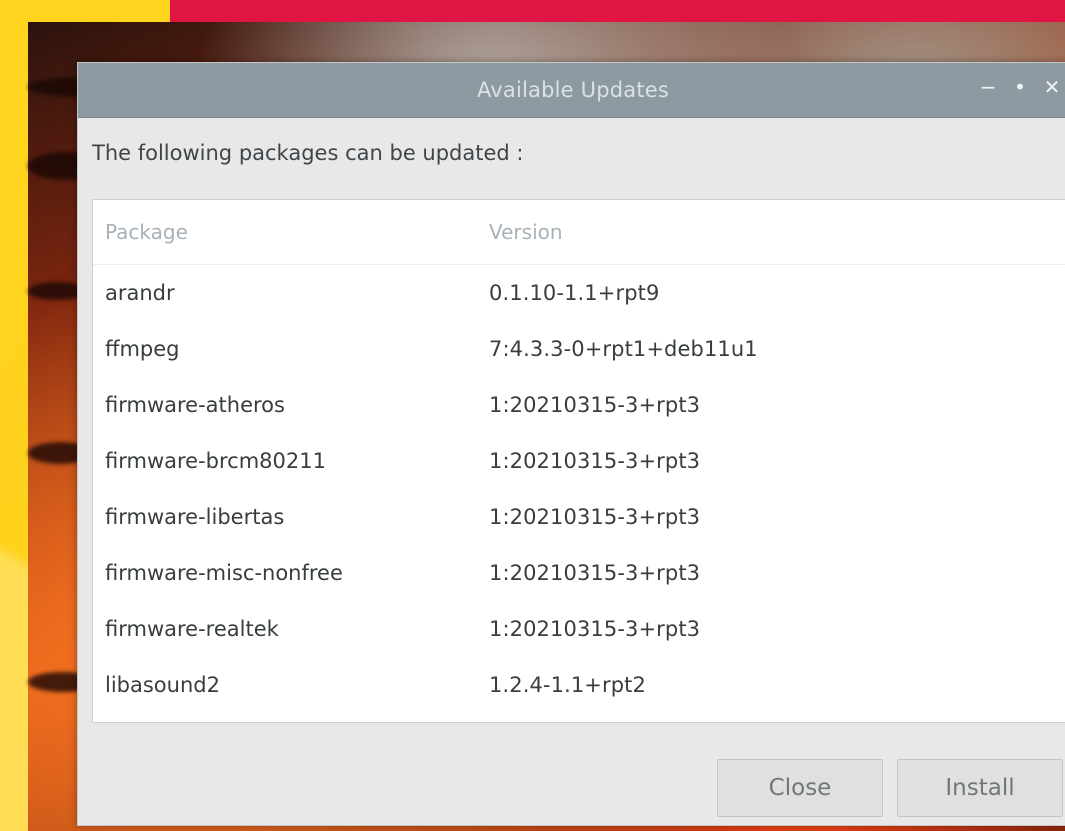  What do you see at coordinates (571, 779) in the screenshot?
I see `dialog-footer: Close Install` at bounding box center [571, 779].